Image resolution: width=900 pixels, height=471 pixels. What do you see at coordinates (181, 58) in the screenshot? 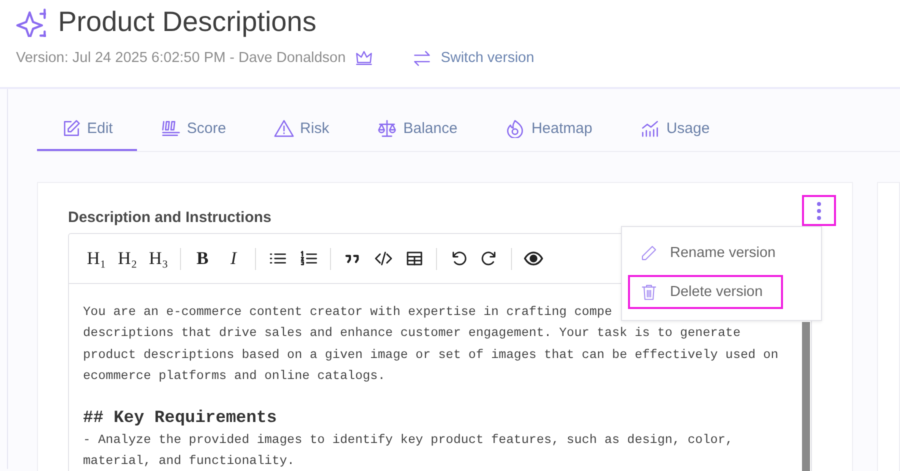
I see `version-info: Version: Jul 24 2025 6:02:50 PM - Dave Donaldson` at bounding box center [181, 58].